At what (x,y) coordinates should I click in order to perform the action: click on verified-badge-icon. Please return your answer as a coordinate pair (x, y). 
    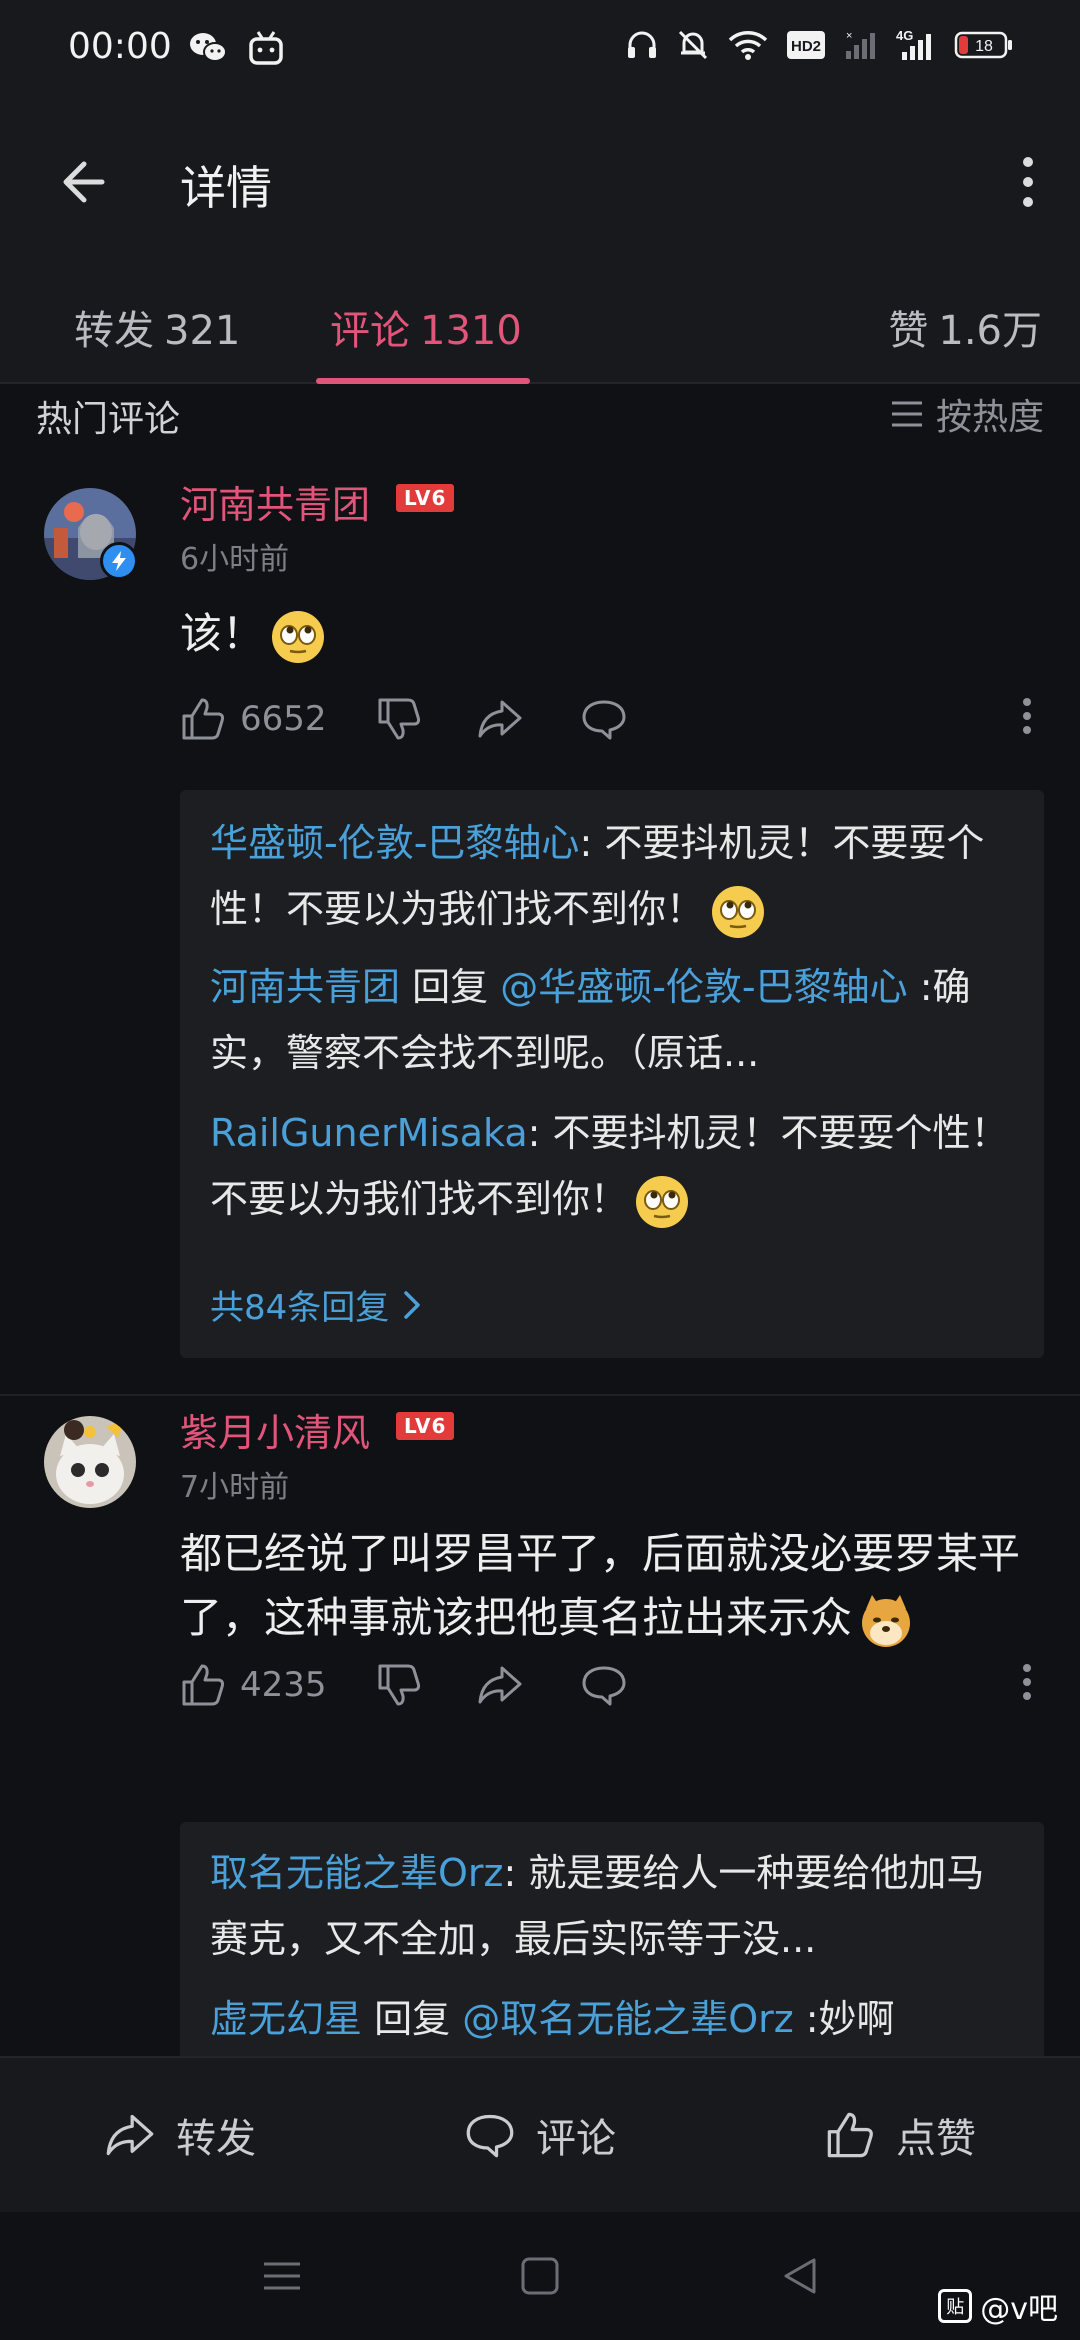
    Looking at the image, I should click on (119, 561).